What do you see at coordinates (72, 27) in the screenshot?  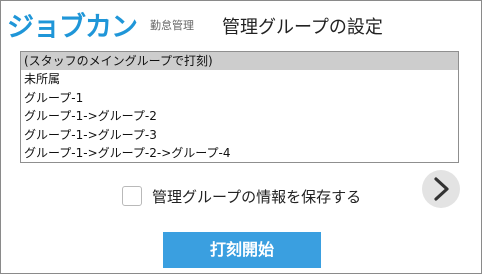 I see `logo: ジョブカン` at bounding box center [72, 27].